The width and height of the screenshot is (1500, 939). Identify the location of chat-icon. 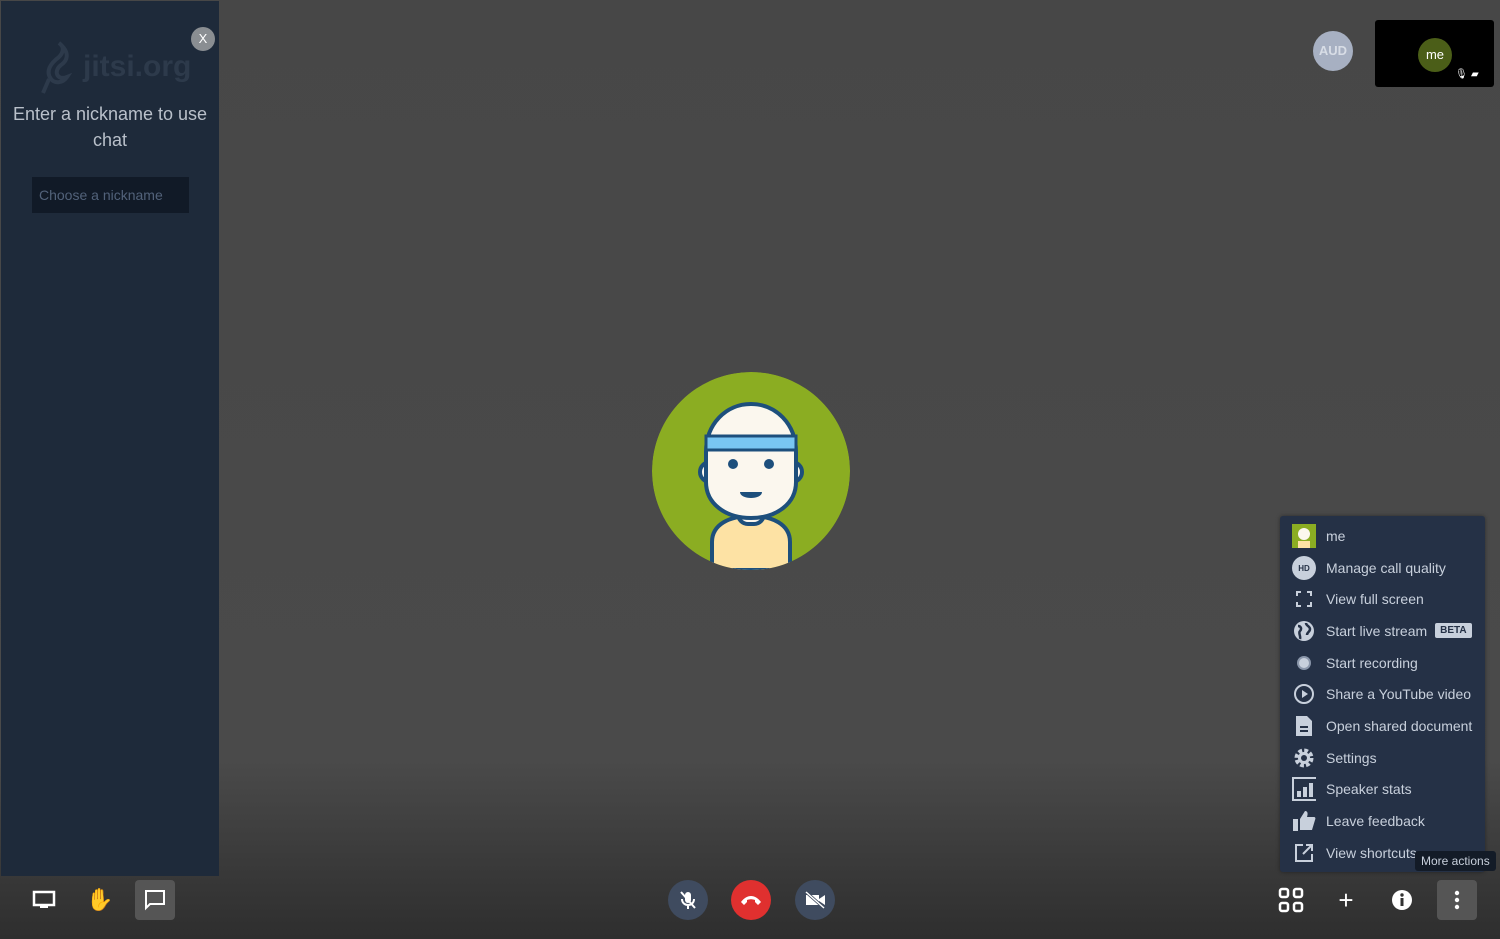
(155, 900).